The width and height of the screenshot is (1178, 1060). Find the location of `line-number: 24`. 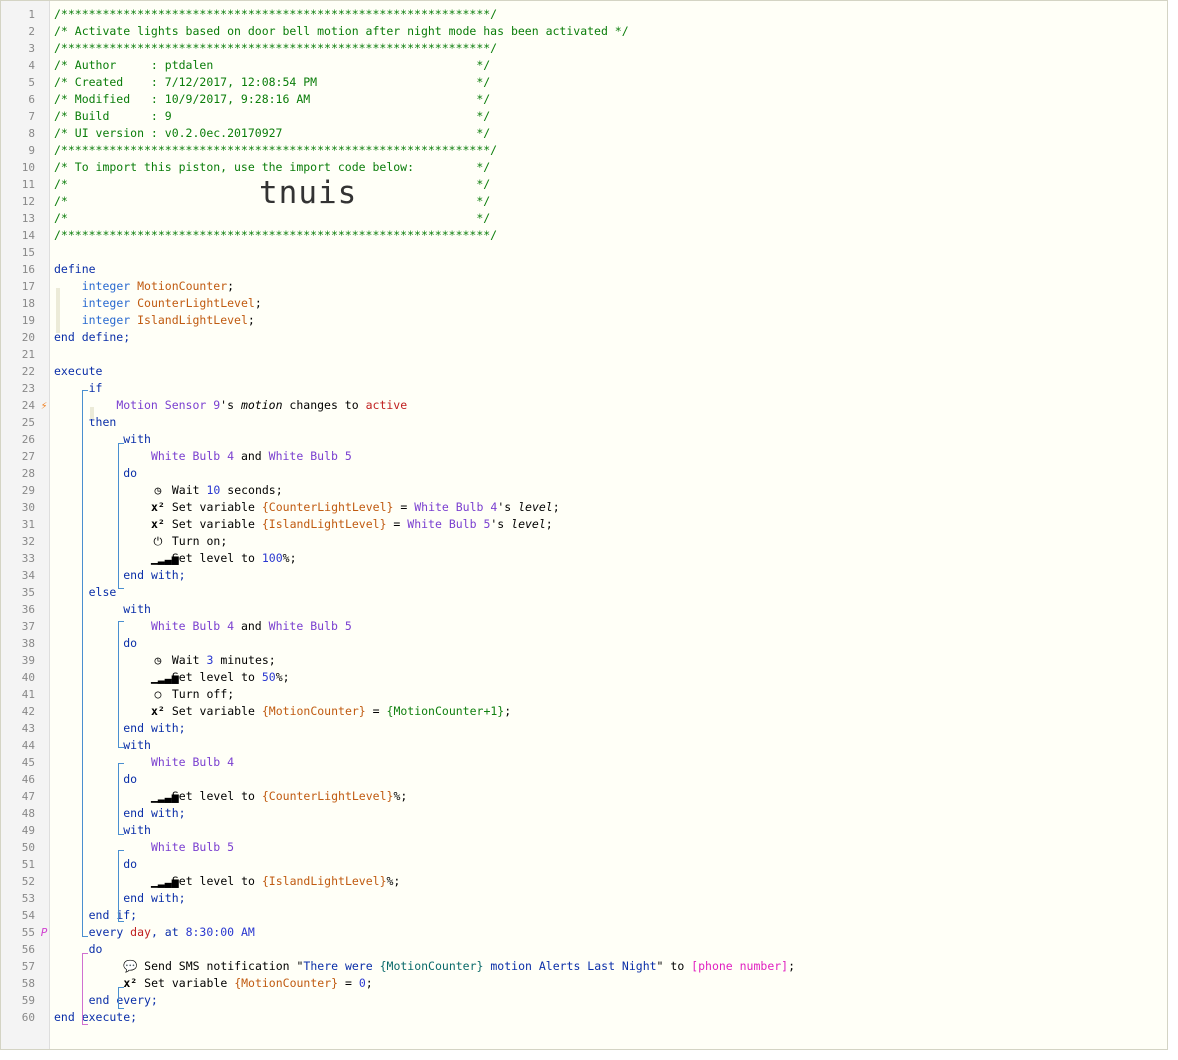

line-number: 24 is located at coordinates (28, 405).